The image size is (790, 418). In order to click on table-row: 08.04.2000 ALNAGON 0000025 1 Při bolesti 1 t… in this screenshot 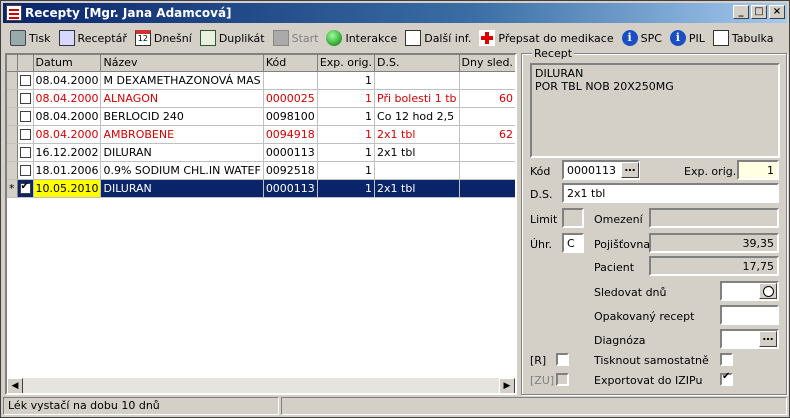, I will do `click(262, 98)`.